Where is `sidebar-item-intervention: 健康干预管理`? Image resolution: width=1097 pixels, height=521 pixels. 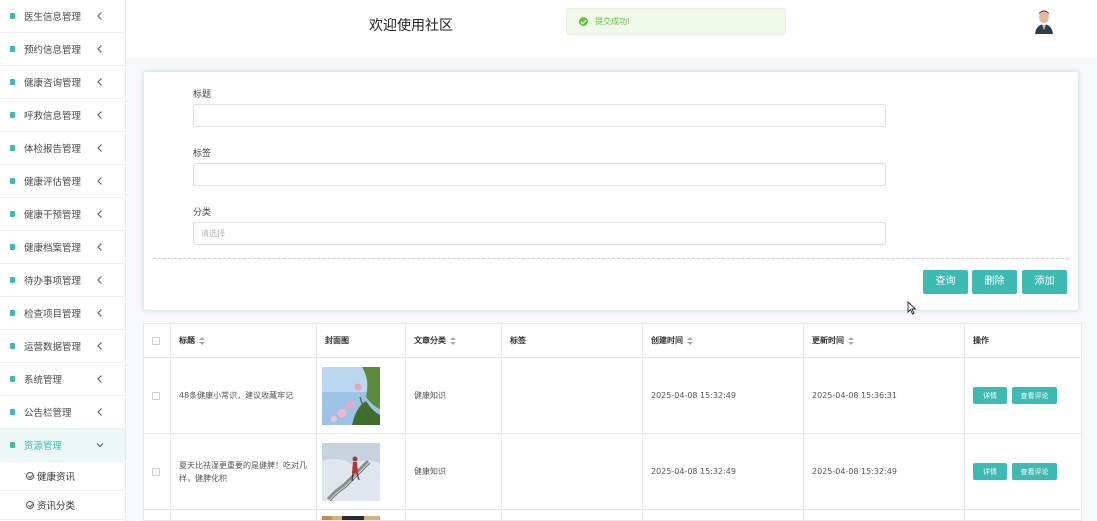
sidebar-item-intervention: 健康干预管理 is located at coordinates (62, 214).